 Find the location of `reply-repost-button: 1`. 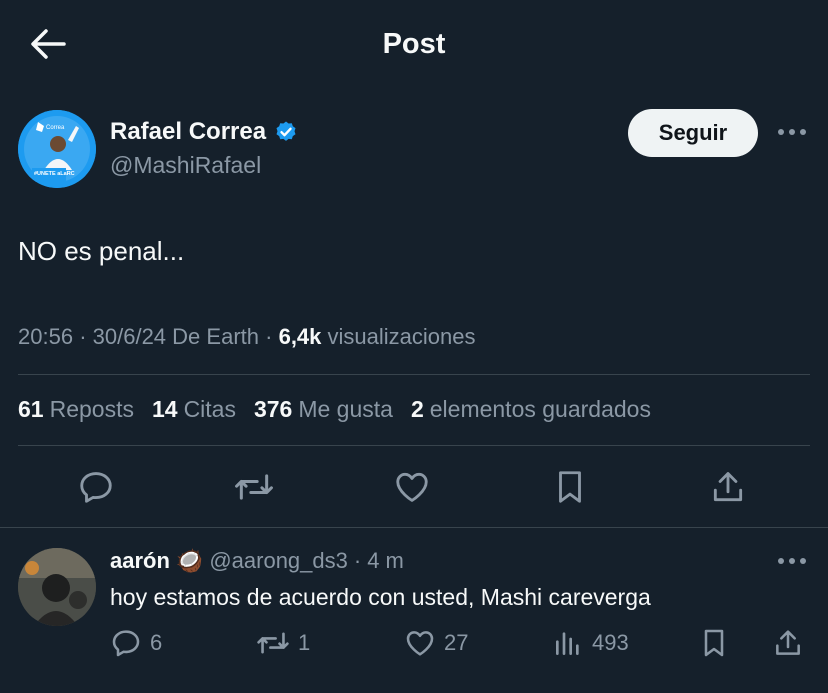

reply-repost-button: 1 is located at coordinates (283, 643).